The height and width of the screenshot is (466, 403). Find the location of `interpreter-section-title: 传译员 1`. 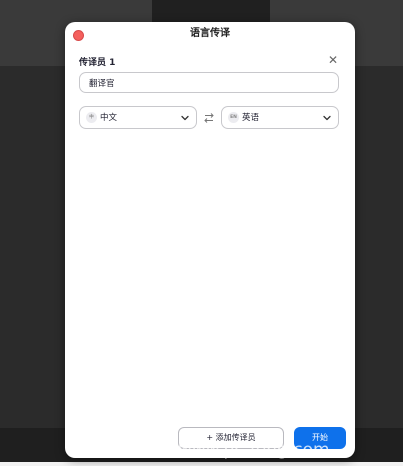

interpreter-section-title: 传译员 1 is located at coordinates (97, 63).